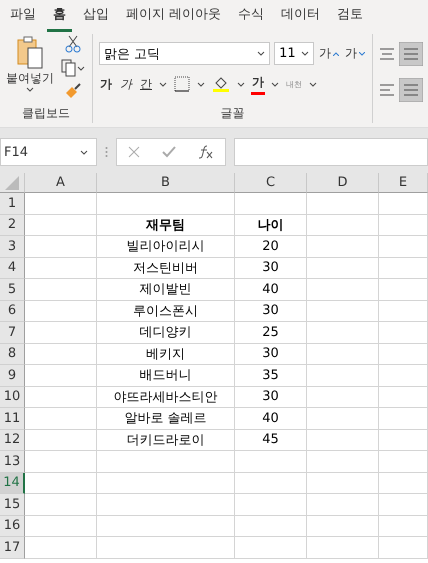 This screenshot has width=428, height=563. I want to click on table-cell: 빌리아이리시, so click(166, 247).